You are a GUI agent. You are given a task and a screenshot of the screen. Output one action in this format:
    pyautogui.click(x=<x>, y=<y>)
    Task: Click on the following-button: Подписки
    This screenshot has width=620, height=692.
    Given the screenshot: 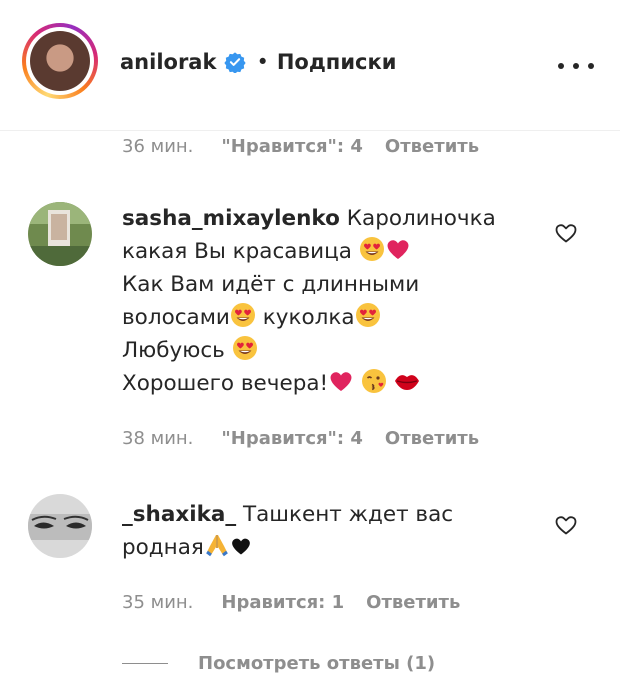 What is the action you would take?
    pyautogui.click(x=337, y=62)
    